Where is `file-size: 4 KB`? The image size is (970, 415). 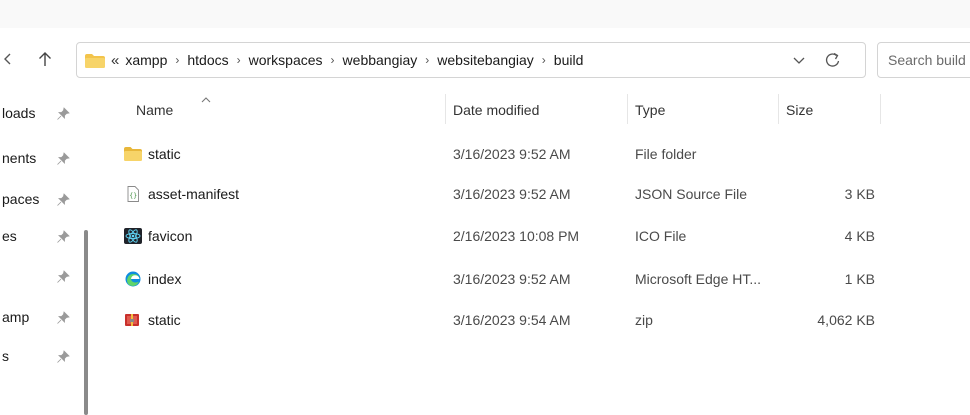 file-size: 4 KB is located at coordinates (859, 236).